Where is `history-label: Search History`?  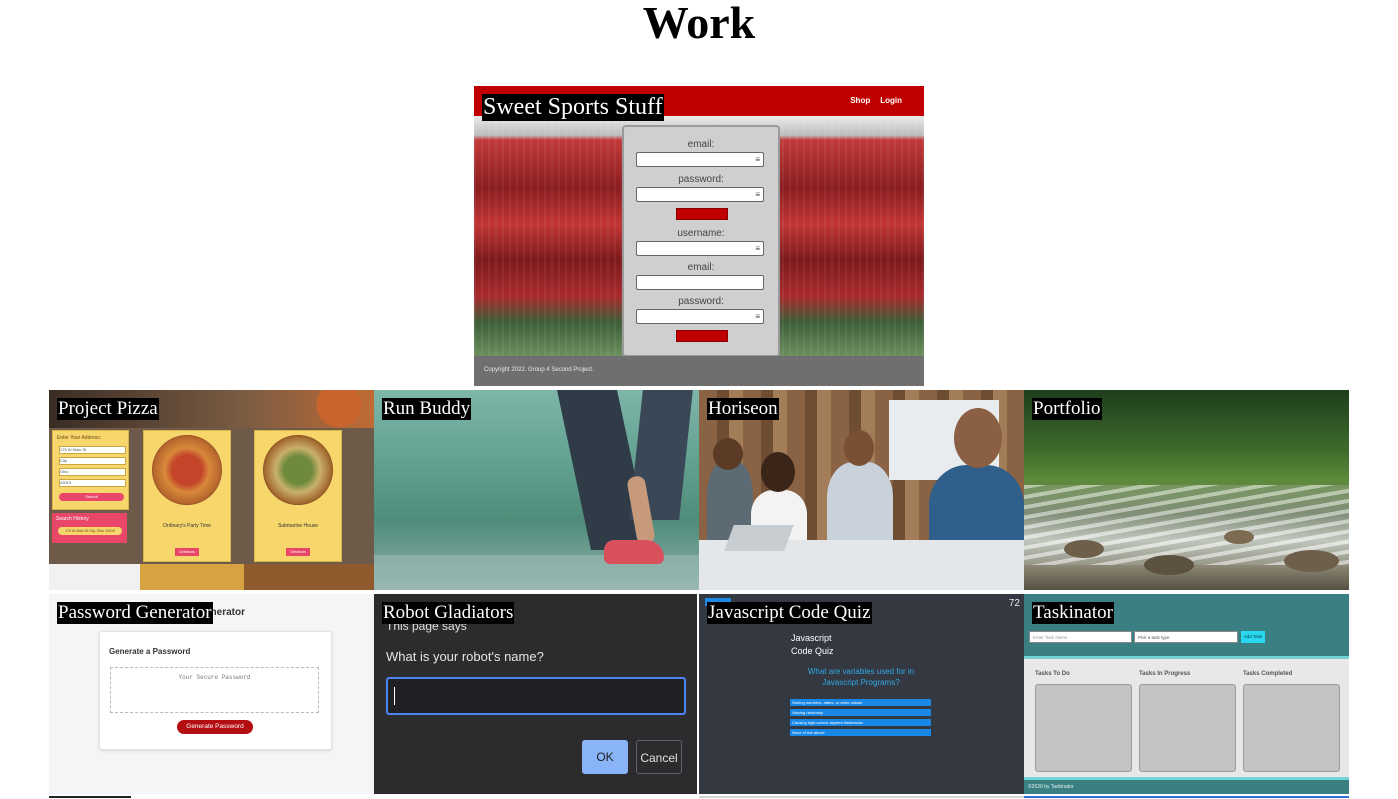
history-label: Search History is located at coordinates (72, 519).